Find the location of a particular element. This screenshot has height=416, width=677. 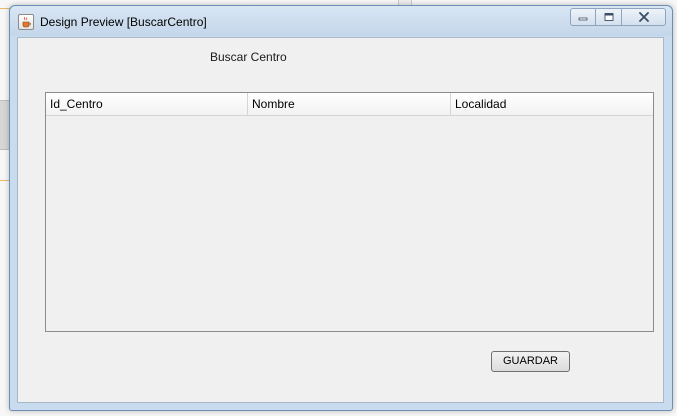

window-controls is located at coordinates (618, 18).